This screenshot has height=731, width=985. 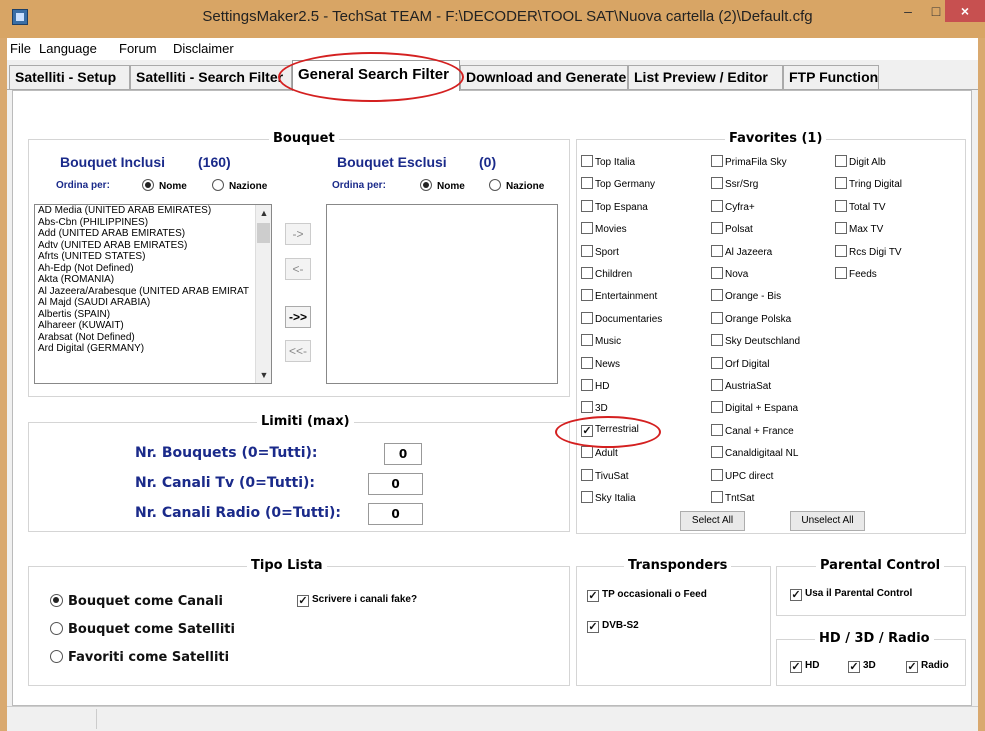 I want to click on menu-file: File, so click(x=20, y=48).